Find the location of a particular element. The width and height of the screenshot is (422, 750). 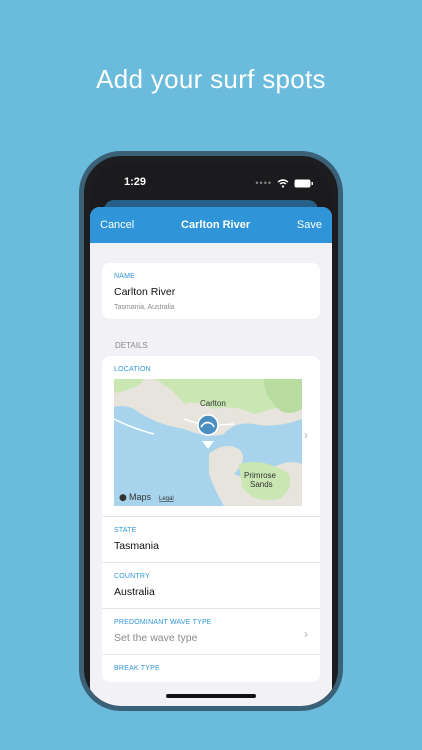

nav-bar: Cancel Carlton River Save is located at coordinates (211, 225).